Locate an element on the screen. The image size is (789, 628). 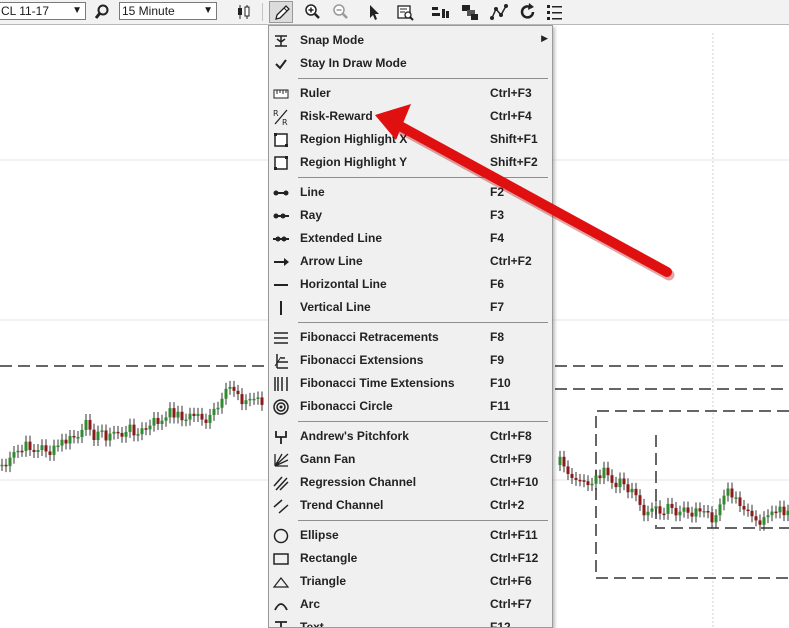
menu-item-rectangle: Rectangle Ctrl+F12 is located at coordinates (410, 558).